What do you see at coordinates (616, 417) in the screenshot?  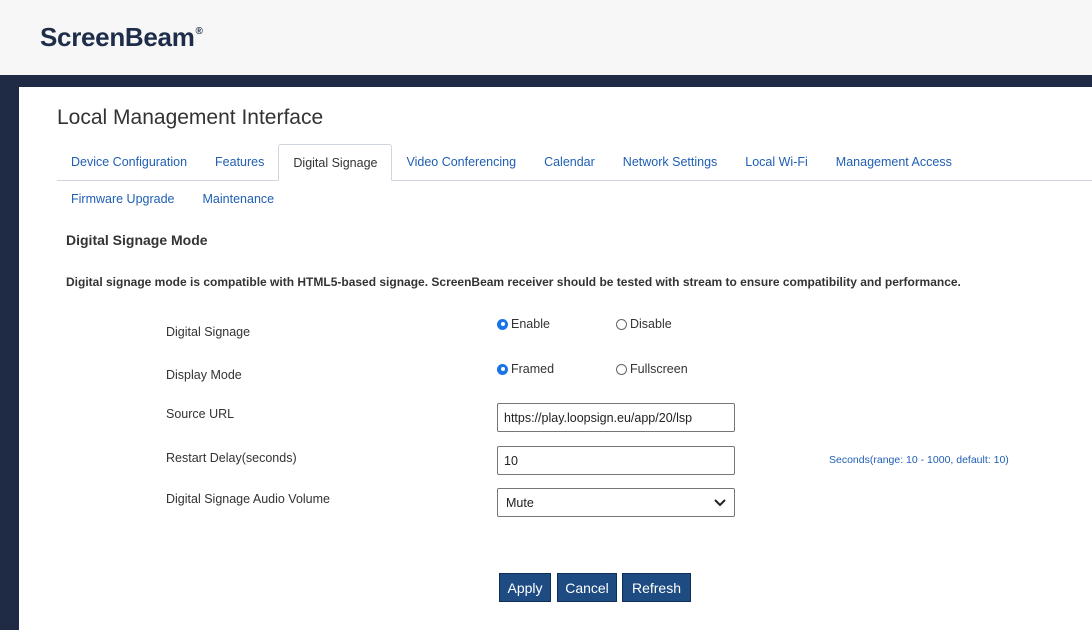 I see `source-url-input` at bounding box center [616, 417].